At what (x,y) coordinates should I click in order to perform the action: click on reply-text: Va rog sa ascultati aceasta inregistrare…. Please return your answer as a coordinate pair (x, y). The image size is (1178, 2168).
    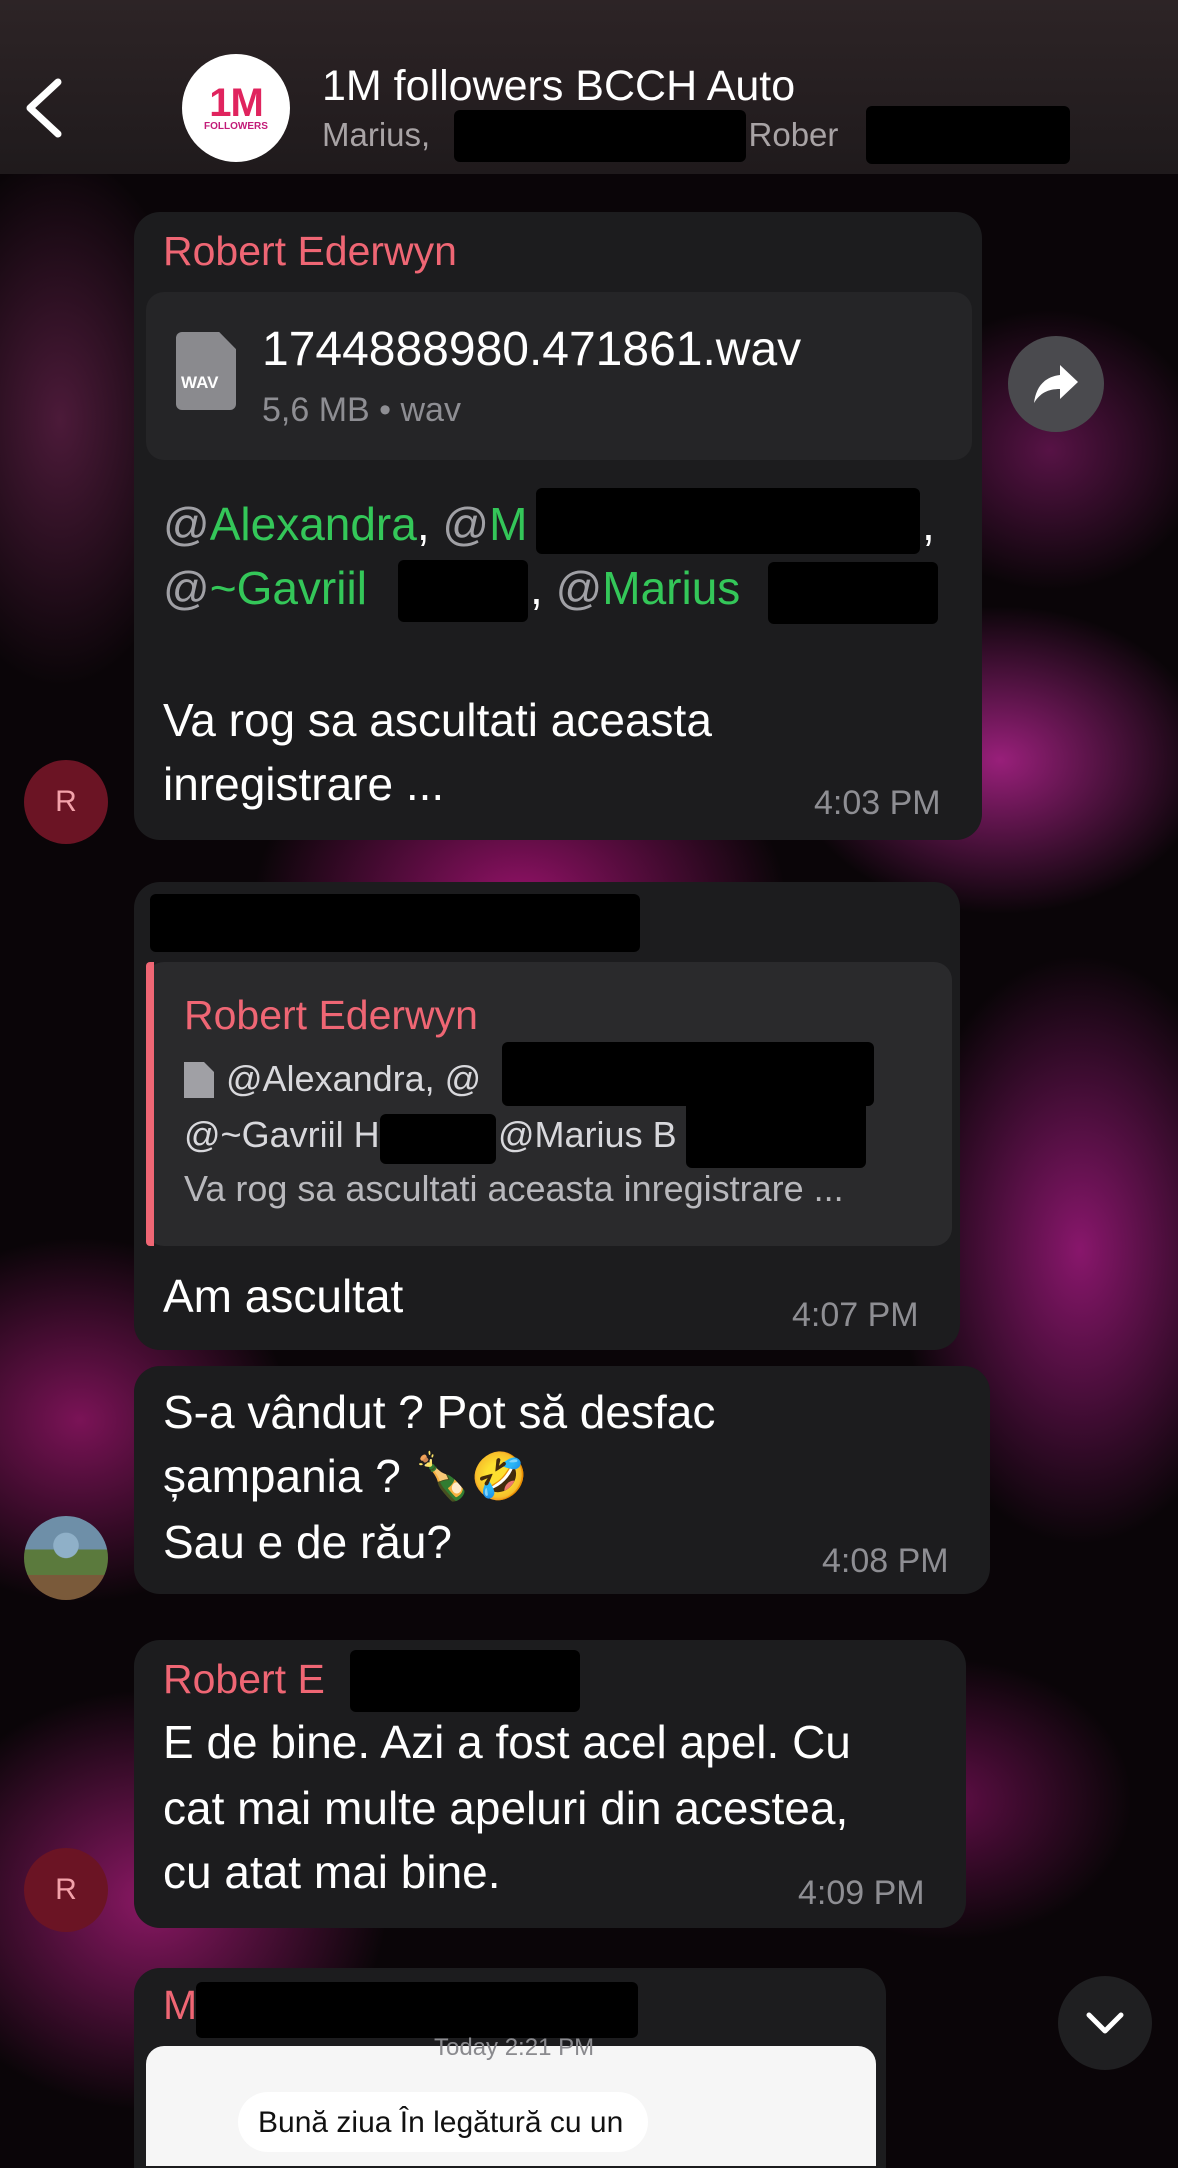
    Looking at the image, I should click on (514, 1188).